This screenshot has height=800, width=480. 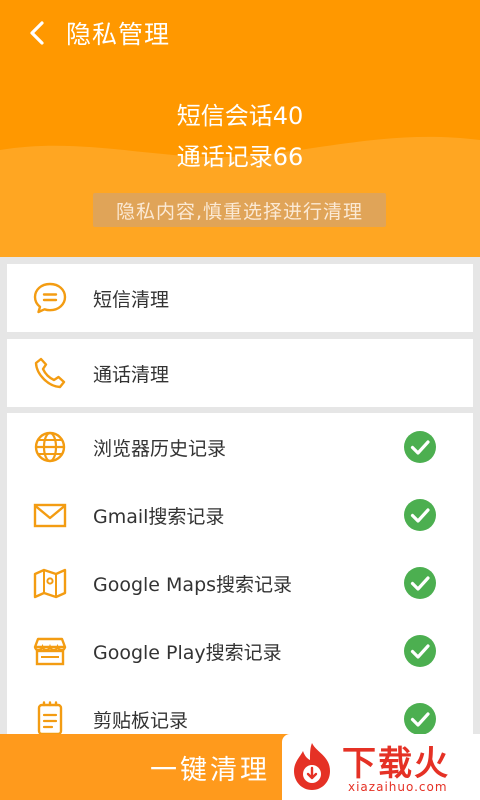 What do you see at coordinates (118, 34) in the screenshot?
I see `page-title: 隐私管理` at bounding box center [118, 34].